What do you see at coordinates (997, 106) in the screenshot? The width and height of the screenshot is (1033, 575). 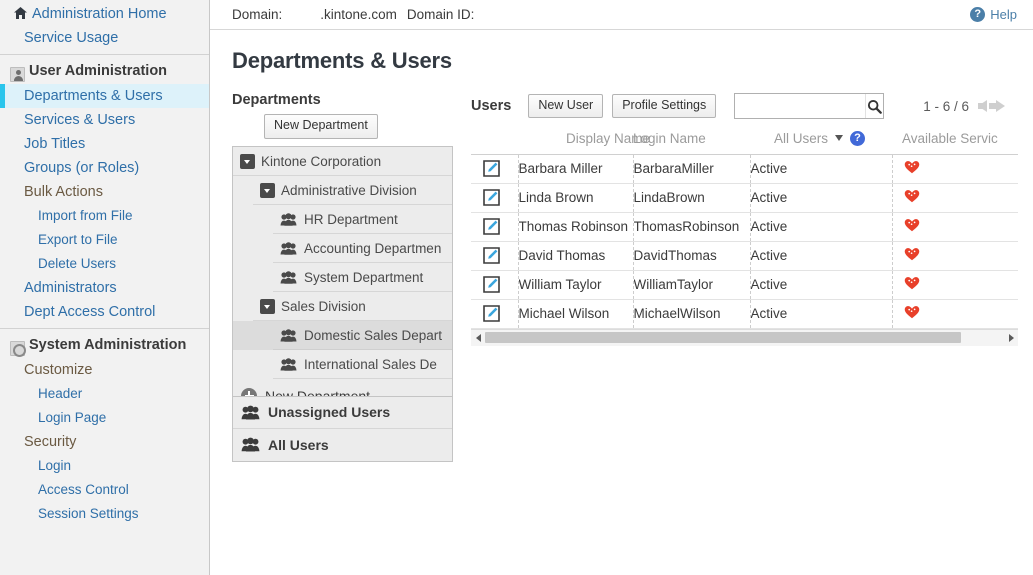 I see `arrow-right-icon` at bounding box center [997, 106].